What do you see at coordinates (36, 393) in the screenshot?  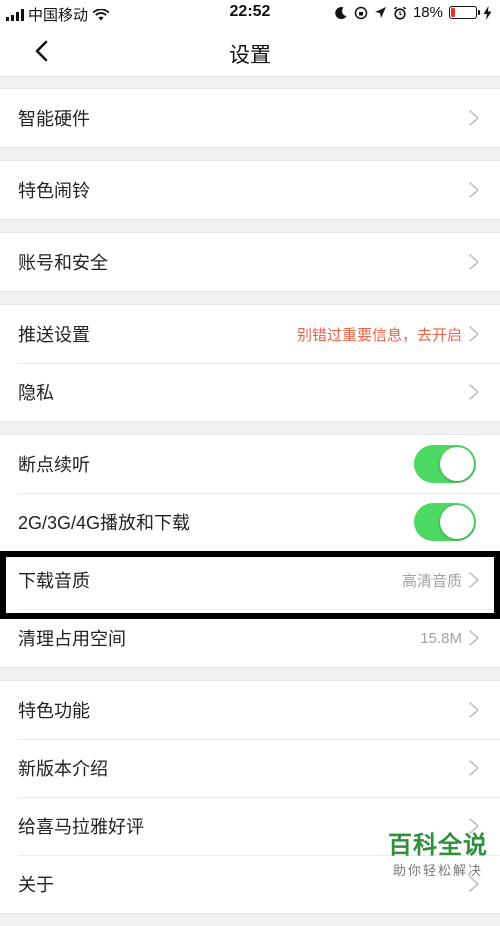 I see `settings-row-label: 隐私` at bounding box center [36, 393].